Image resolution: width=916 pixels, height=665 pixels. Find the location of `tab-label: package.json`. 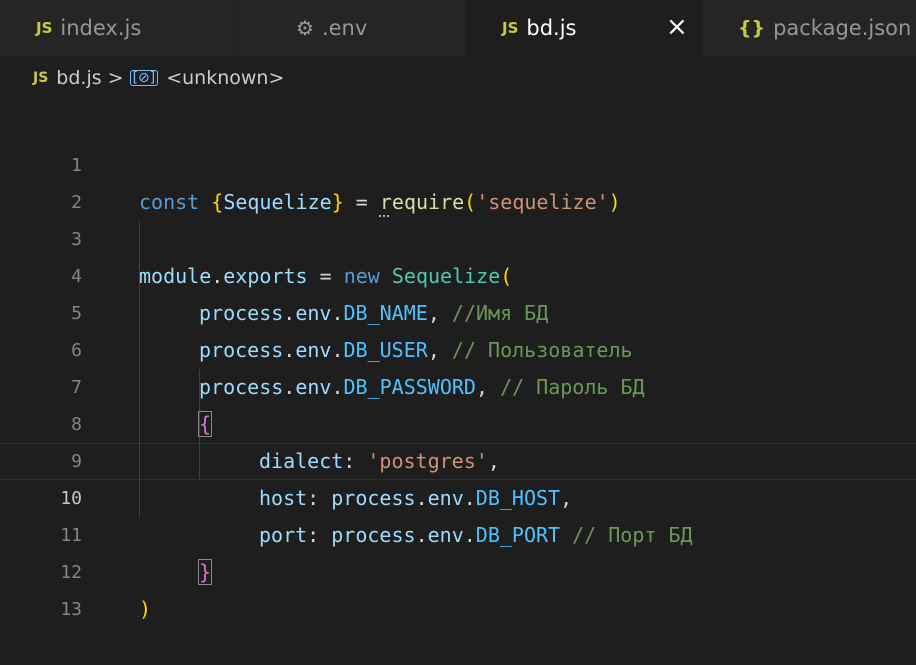

tab-label: package.json is located at coordinates (842, 28).